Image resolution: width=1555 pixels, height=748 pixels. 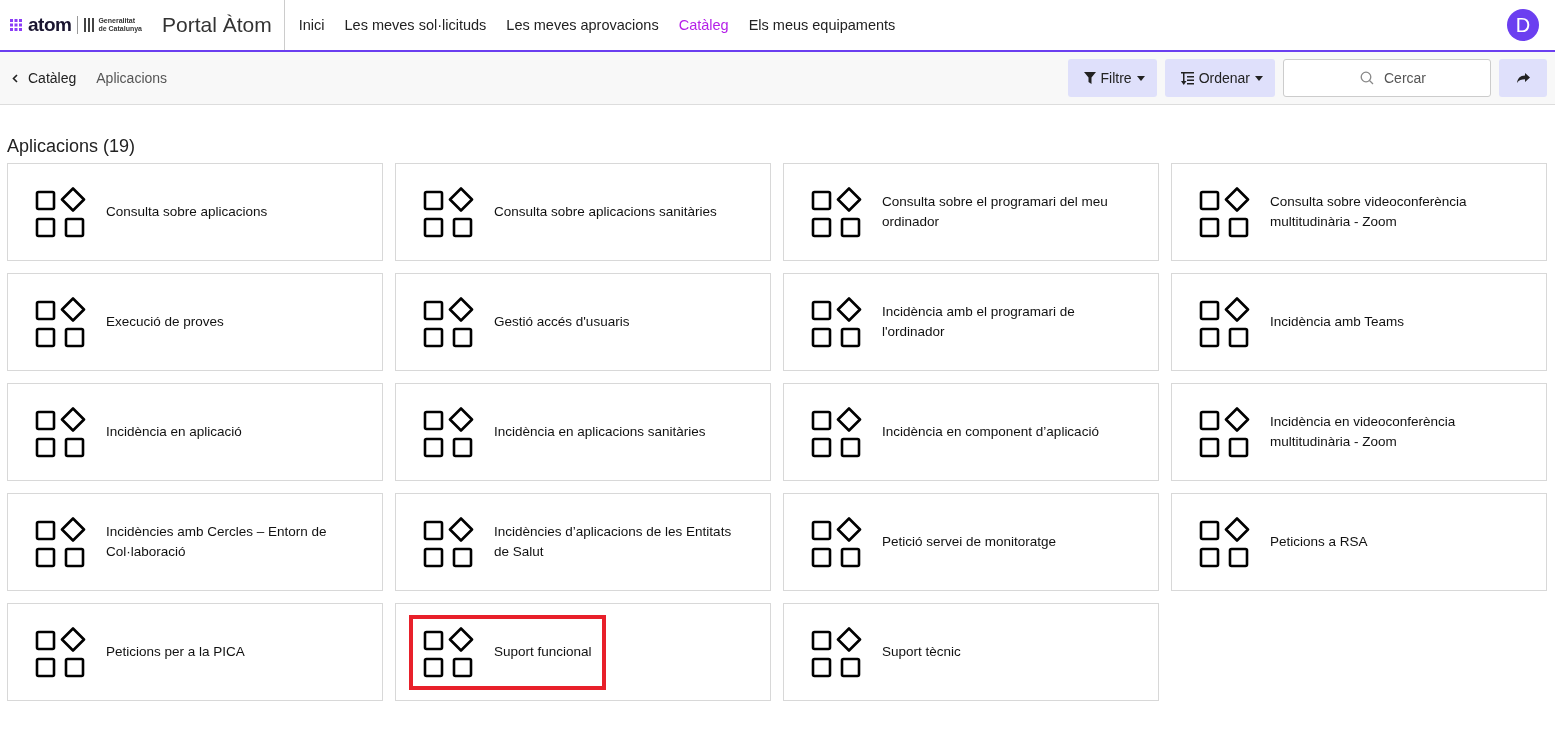 I want to click on catalog-card: Incidència en videoconferència multitudinària - Zoom, so click(x=1359, y=432).